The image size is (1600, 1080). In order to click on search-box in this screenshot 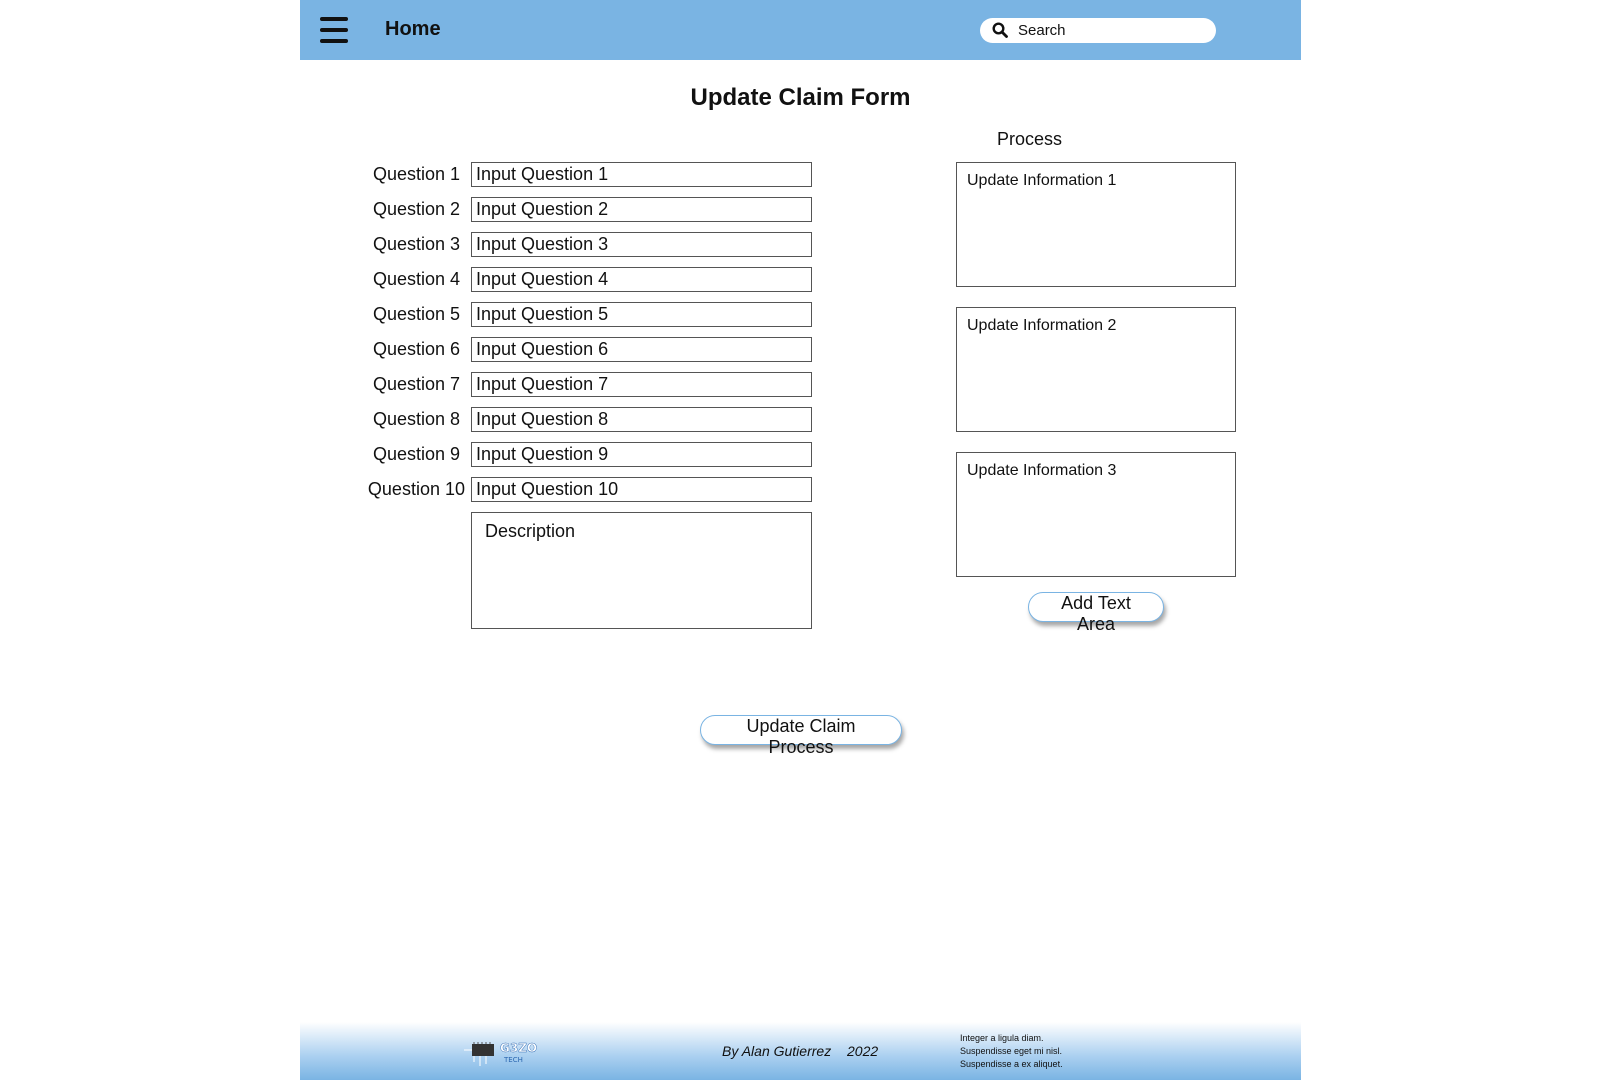, I will do `click(1098, 30)`.